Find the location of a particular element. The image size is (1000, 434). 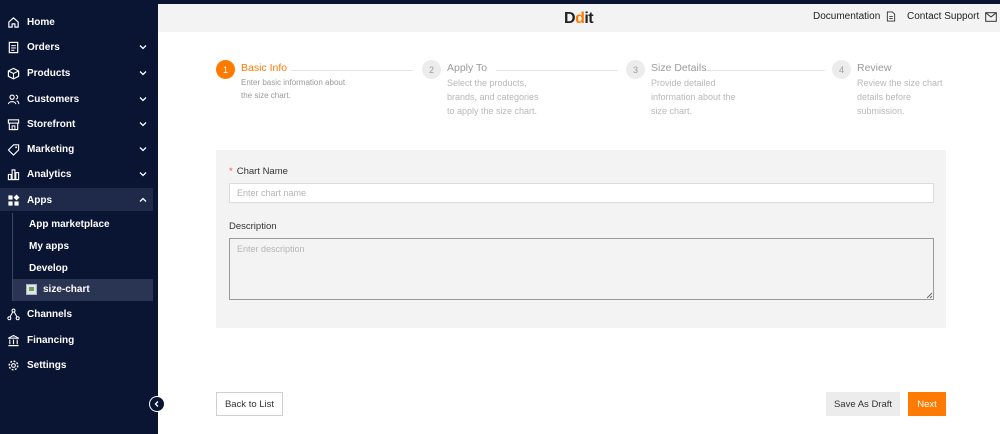

sidebar-item-label: Settings is located at coordinates (47, 365).